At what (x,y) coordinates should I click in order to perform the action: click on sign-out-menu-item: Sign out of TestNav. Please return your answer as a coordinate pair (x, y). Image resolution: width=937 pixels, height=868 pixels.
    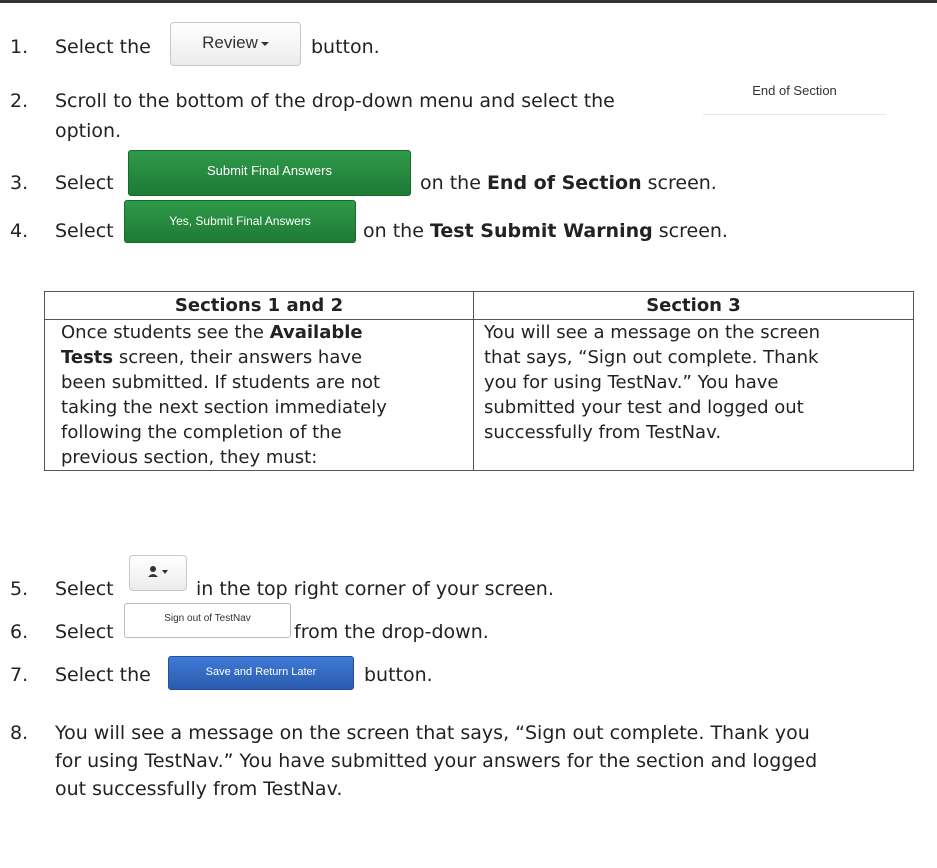
    Looking at the image, I should click on (207, 620).